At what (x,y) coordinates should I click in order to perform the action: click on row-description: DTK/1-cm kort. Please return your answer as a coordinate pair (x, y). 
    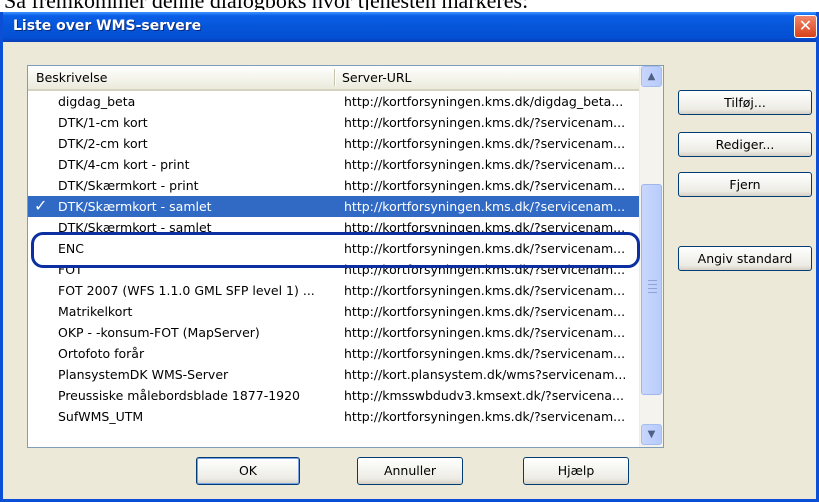
    Looking at the image, I should click on (103, 122).